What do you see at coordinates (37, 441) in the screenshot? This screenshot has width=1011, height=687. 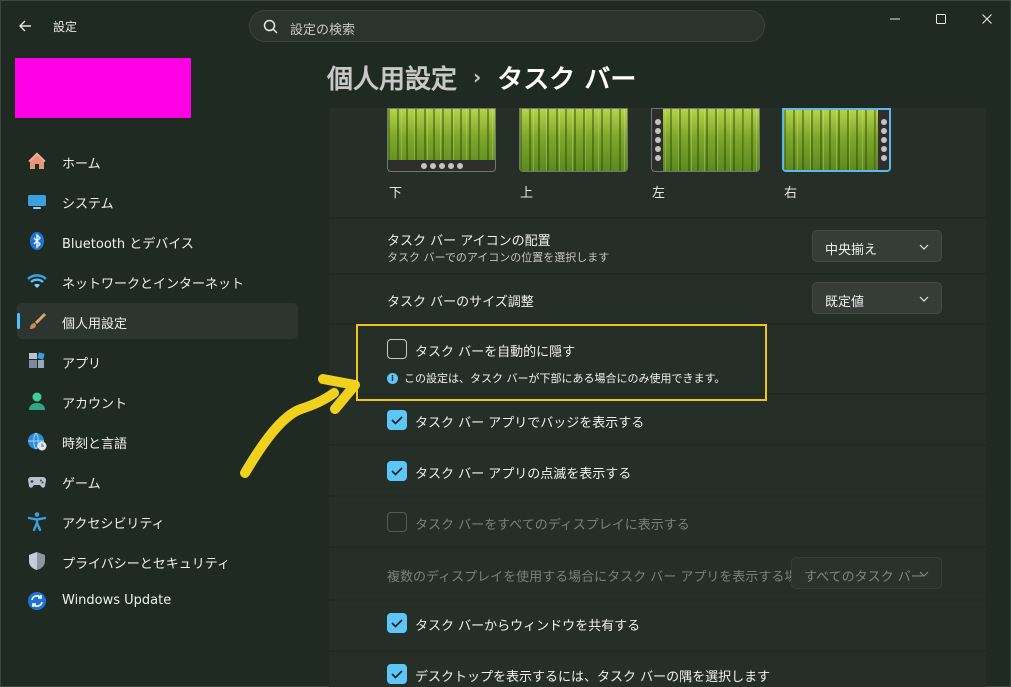 I see `globe-clock-icon` at bounding box center [37, 441].